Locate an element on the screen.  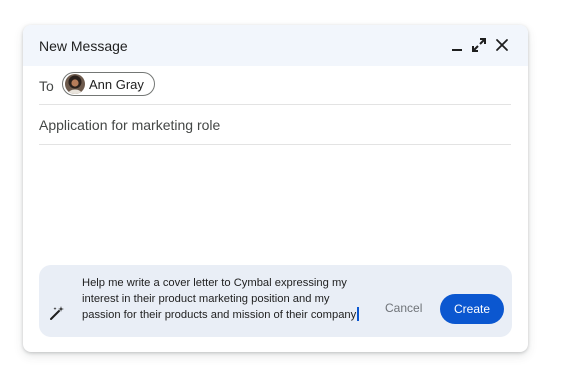
cancel-button: Cancel is located at coordinates (403, 308).